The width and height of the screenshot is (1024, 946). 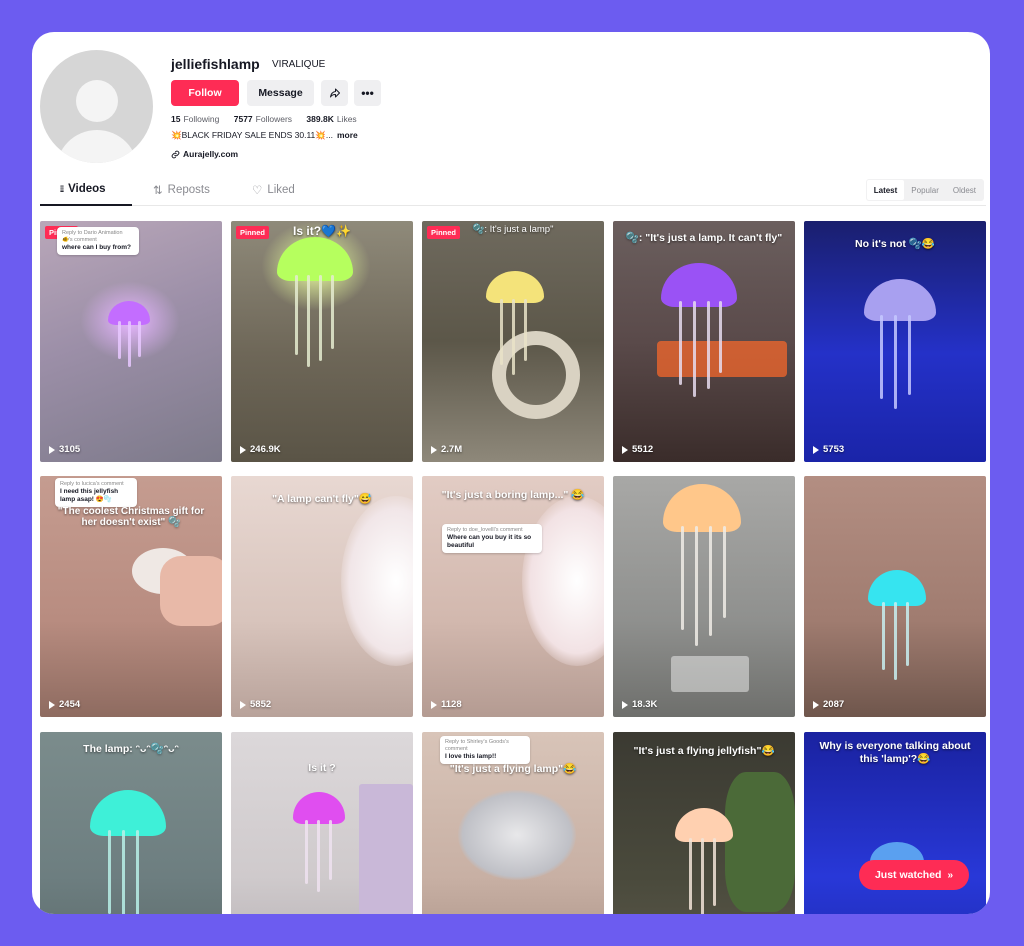 I want to click on tab-reposts: ⇅ Reposts, so click(x=181, y=190).